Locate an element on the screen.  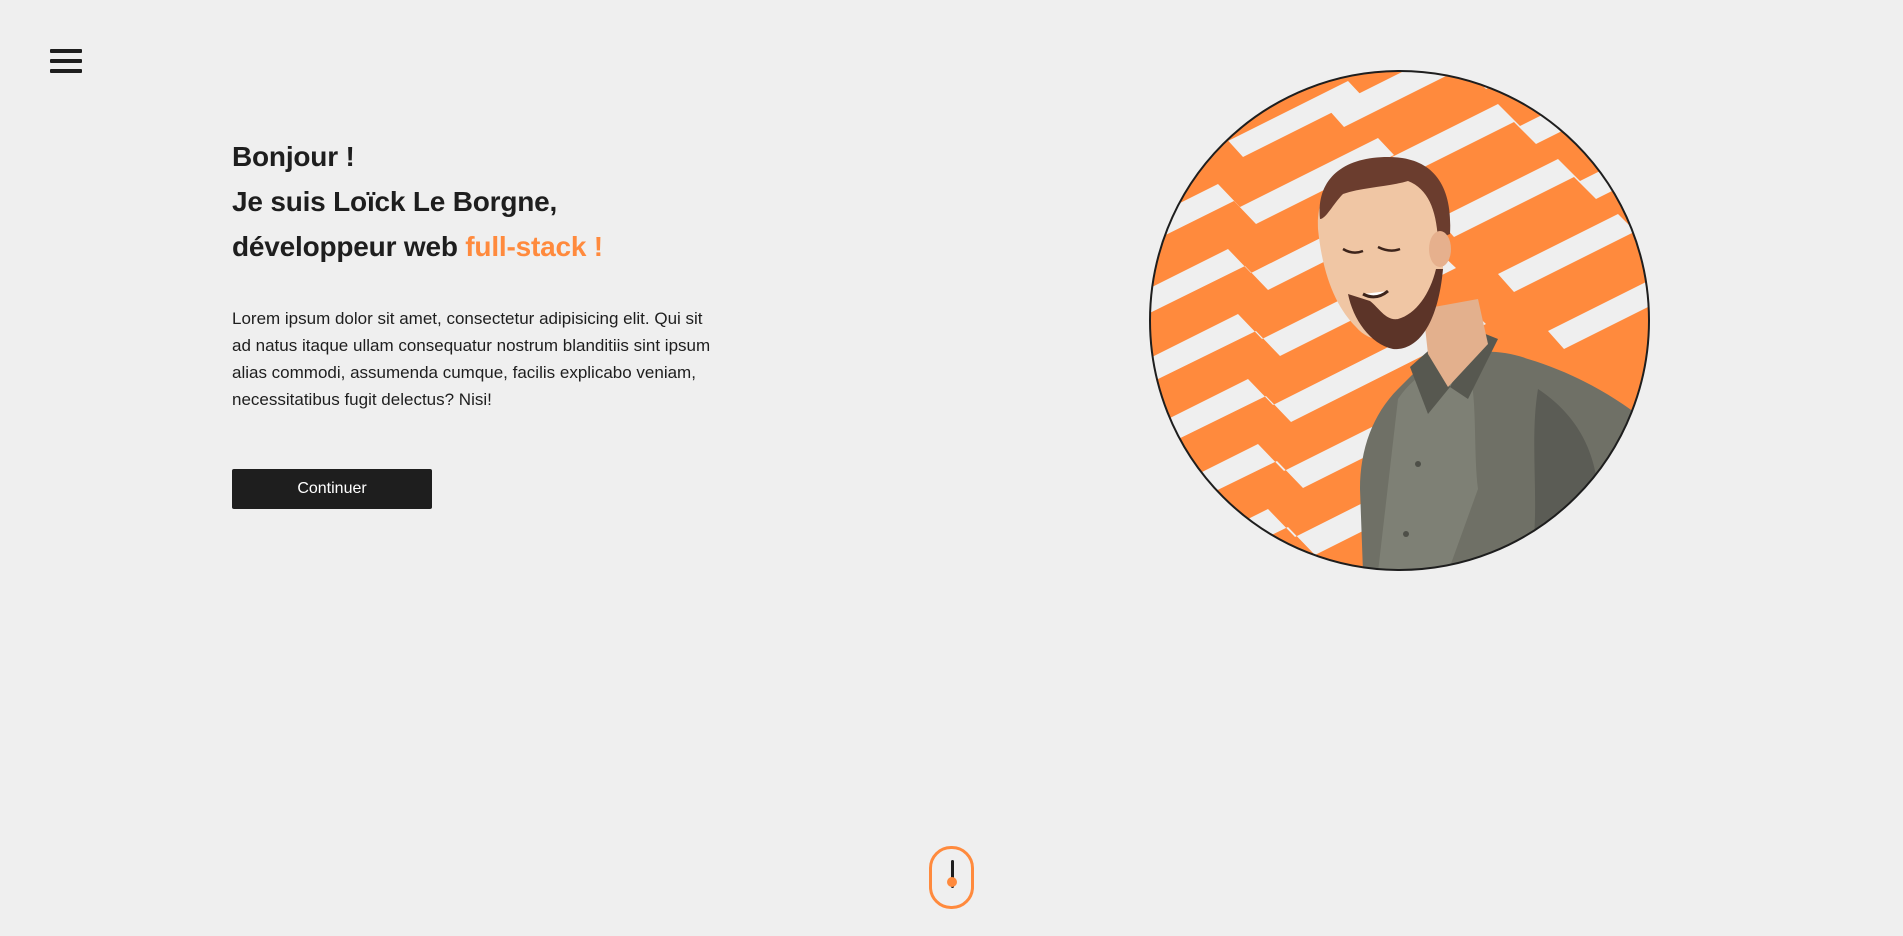
continue-button: Continuer is located at coordinates (332, 489).